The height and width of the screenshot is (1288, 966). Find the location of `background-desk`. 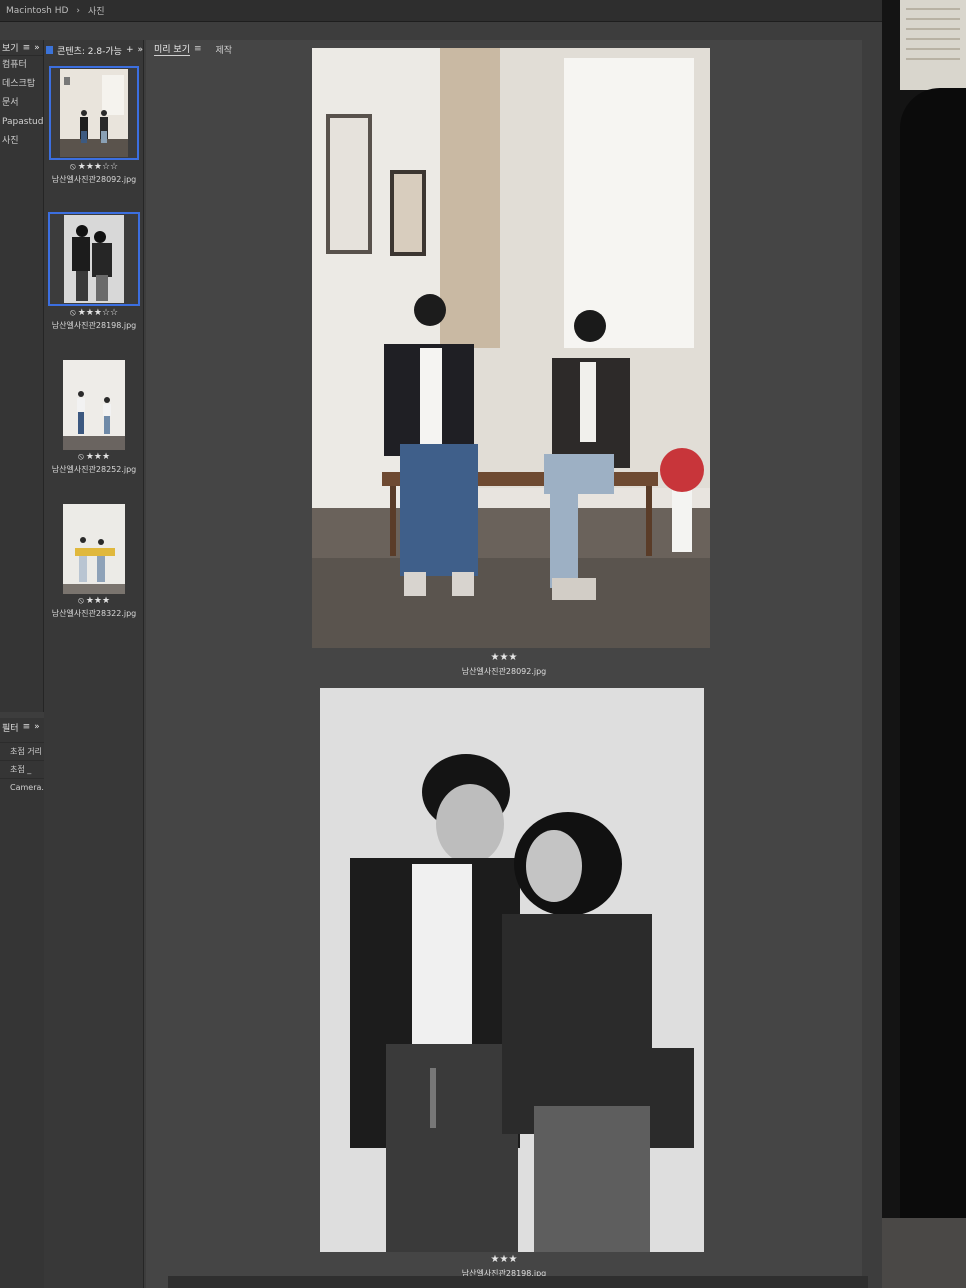

background-desk is located at coordinates (924, 1253).